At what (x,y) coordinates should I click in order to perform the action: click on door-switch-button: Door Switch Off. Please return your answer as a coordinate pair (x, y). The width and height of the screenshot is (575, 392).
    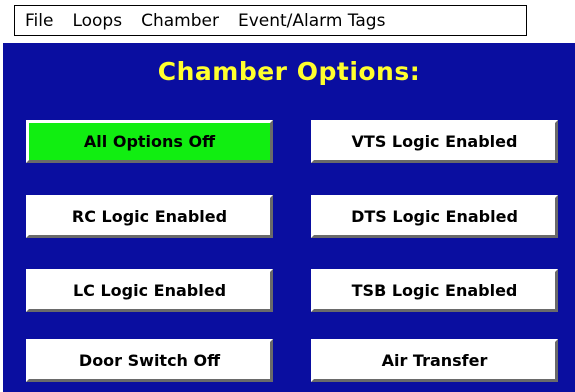
    Looking at the image, I should click on (149, 360).